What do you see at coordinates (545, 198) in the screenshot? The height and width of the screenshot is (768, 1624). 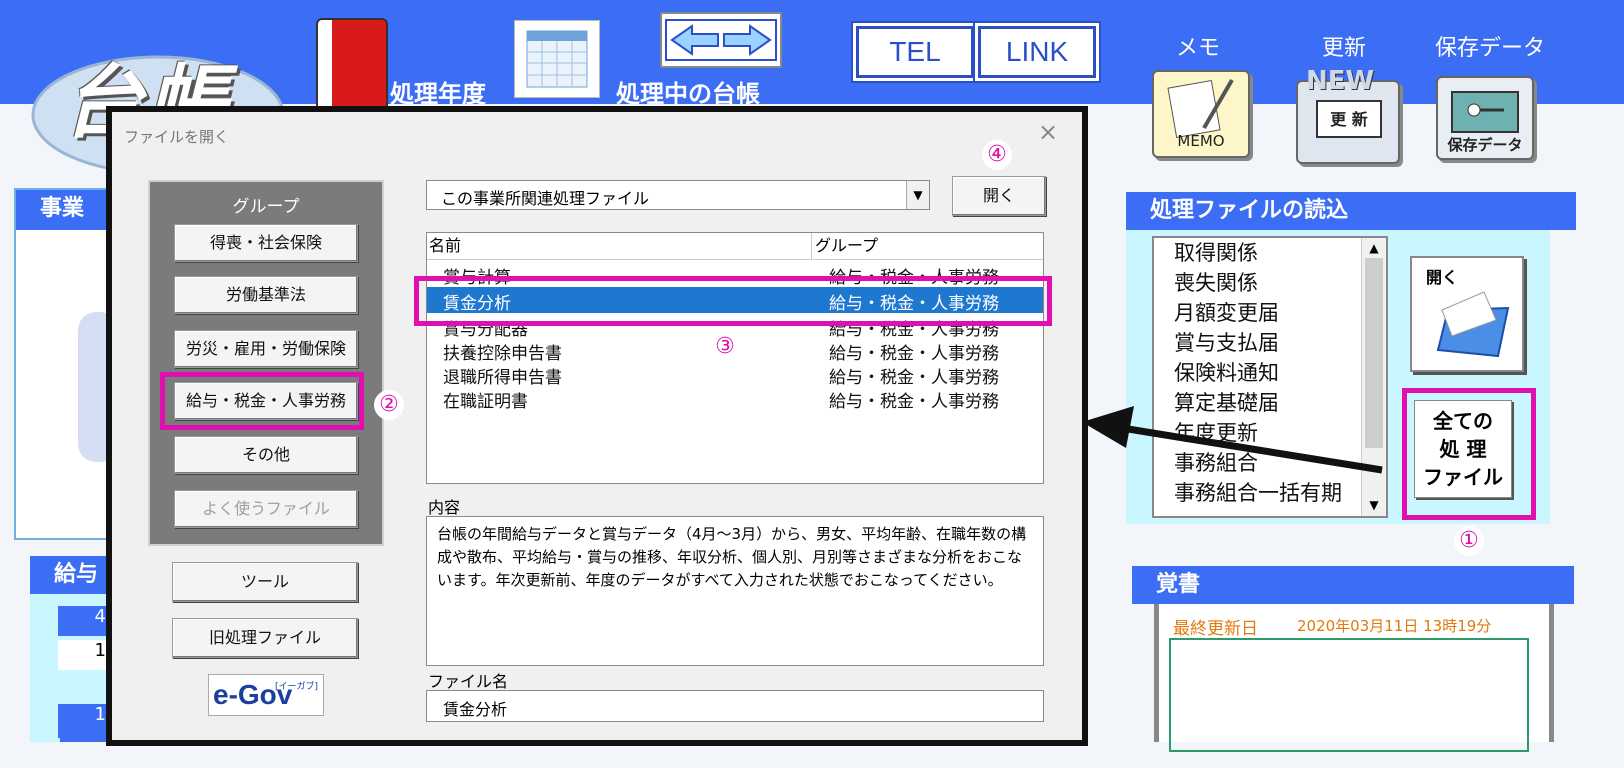 I see `category-select-value: この事業所関連処理ファイル` at bounding box center [545, 198].